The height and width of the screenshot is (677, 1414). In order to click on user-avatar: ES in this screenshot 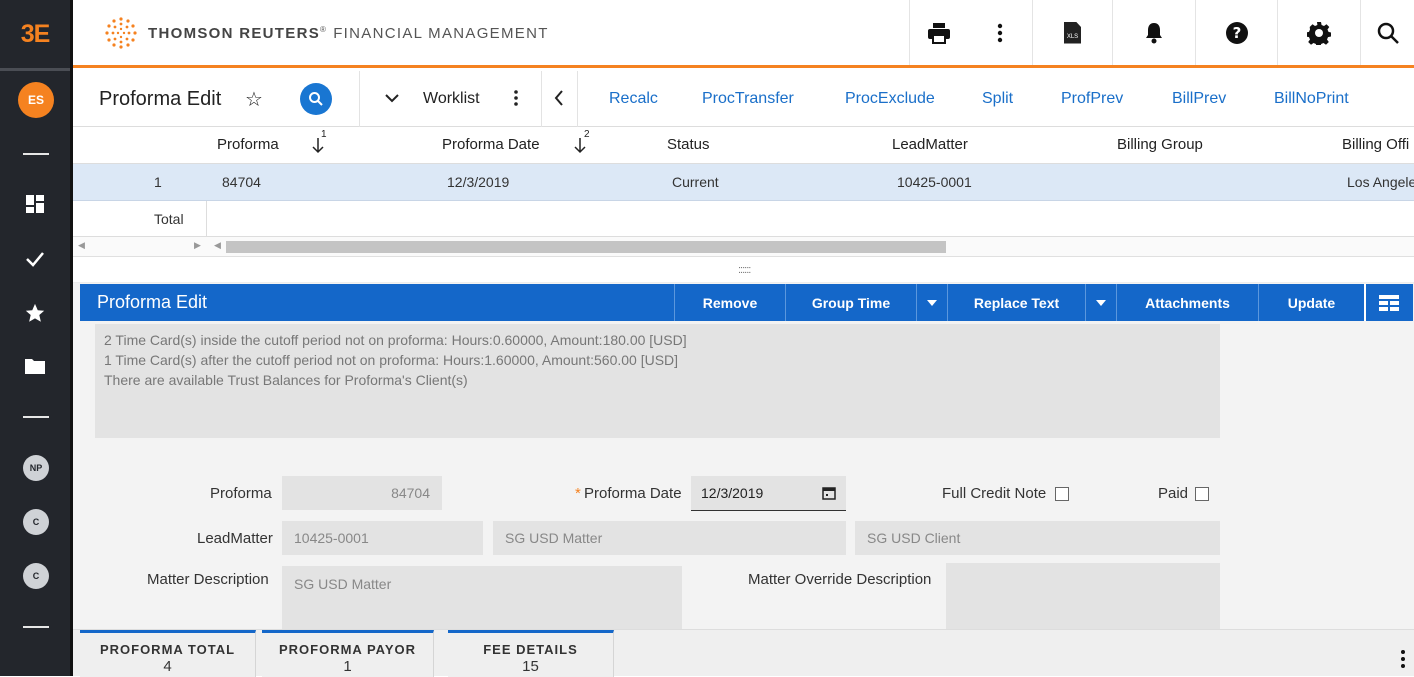, I will do `click(36, 100)`.